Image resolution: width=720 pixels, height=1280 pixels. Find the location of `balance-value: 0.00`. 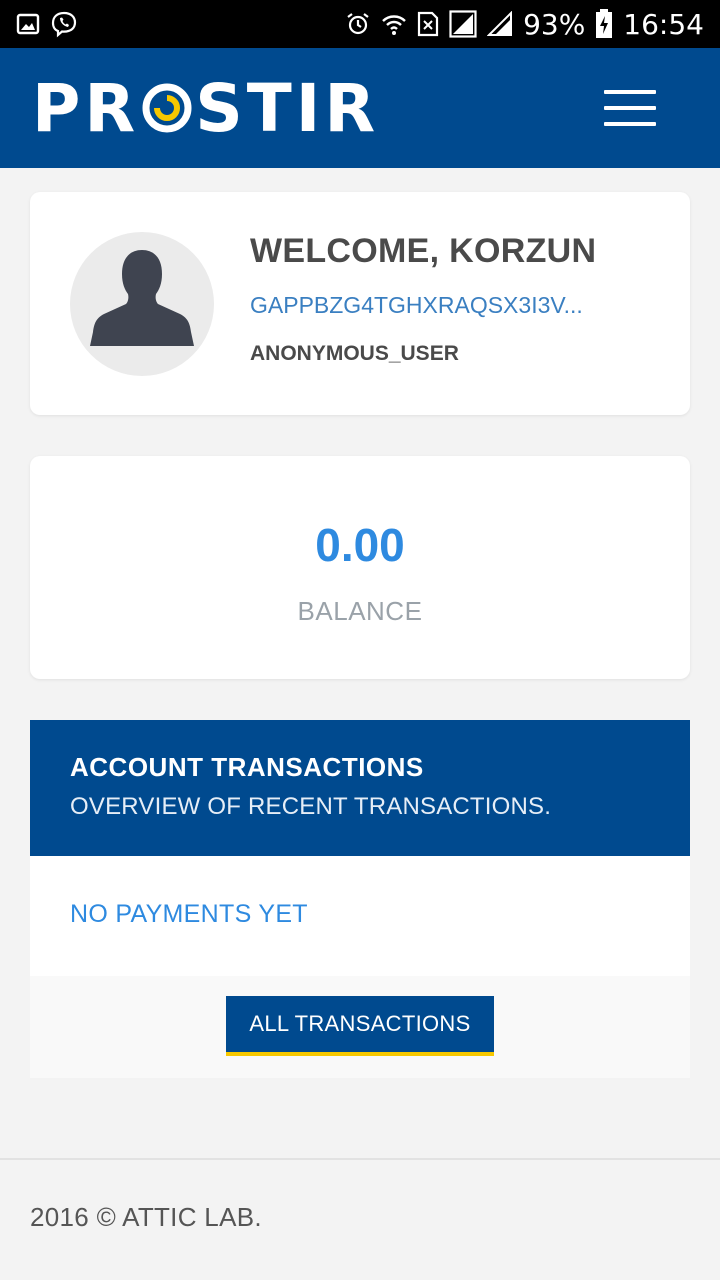

balance-value: 0.00 is located at coordinates (360, 545).